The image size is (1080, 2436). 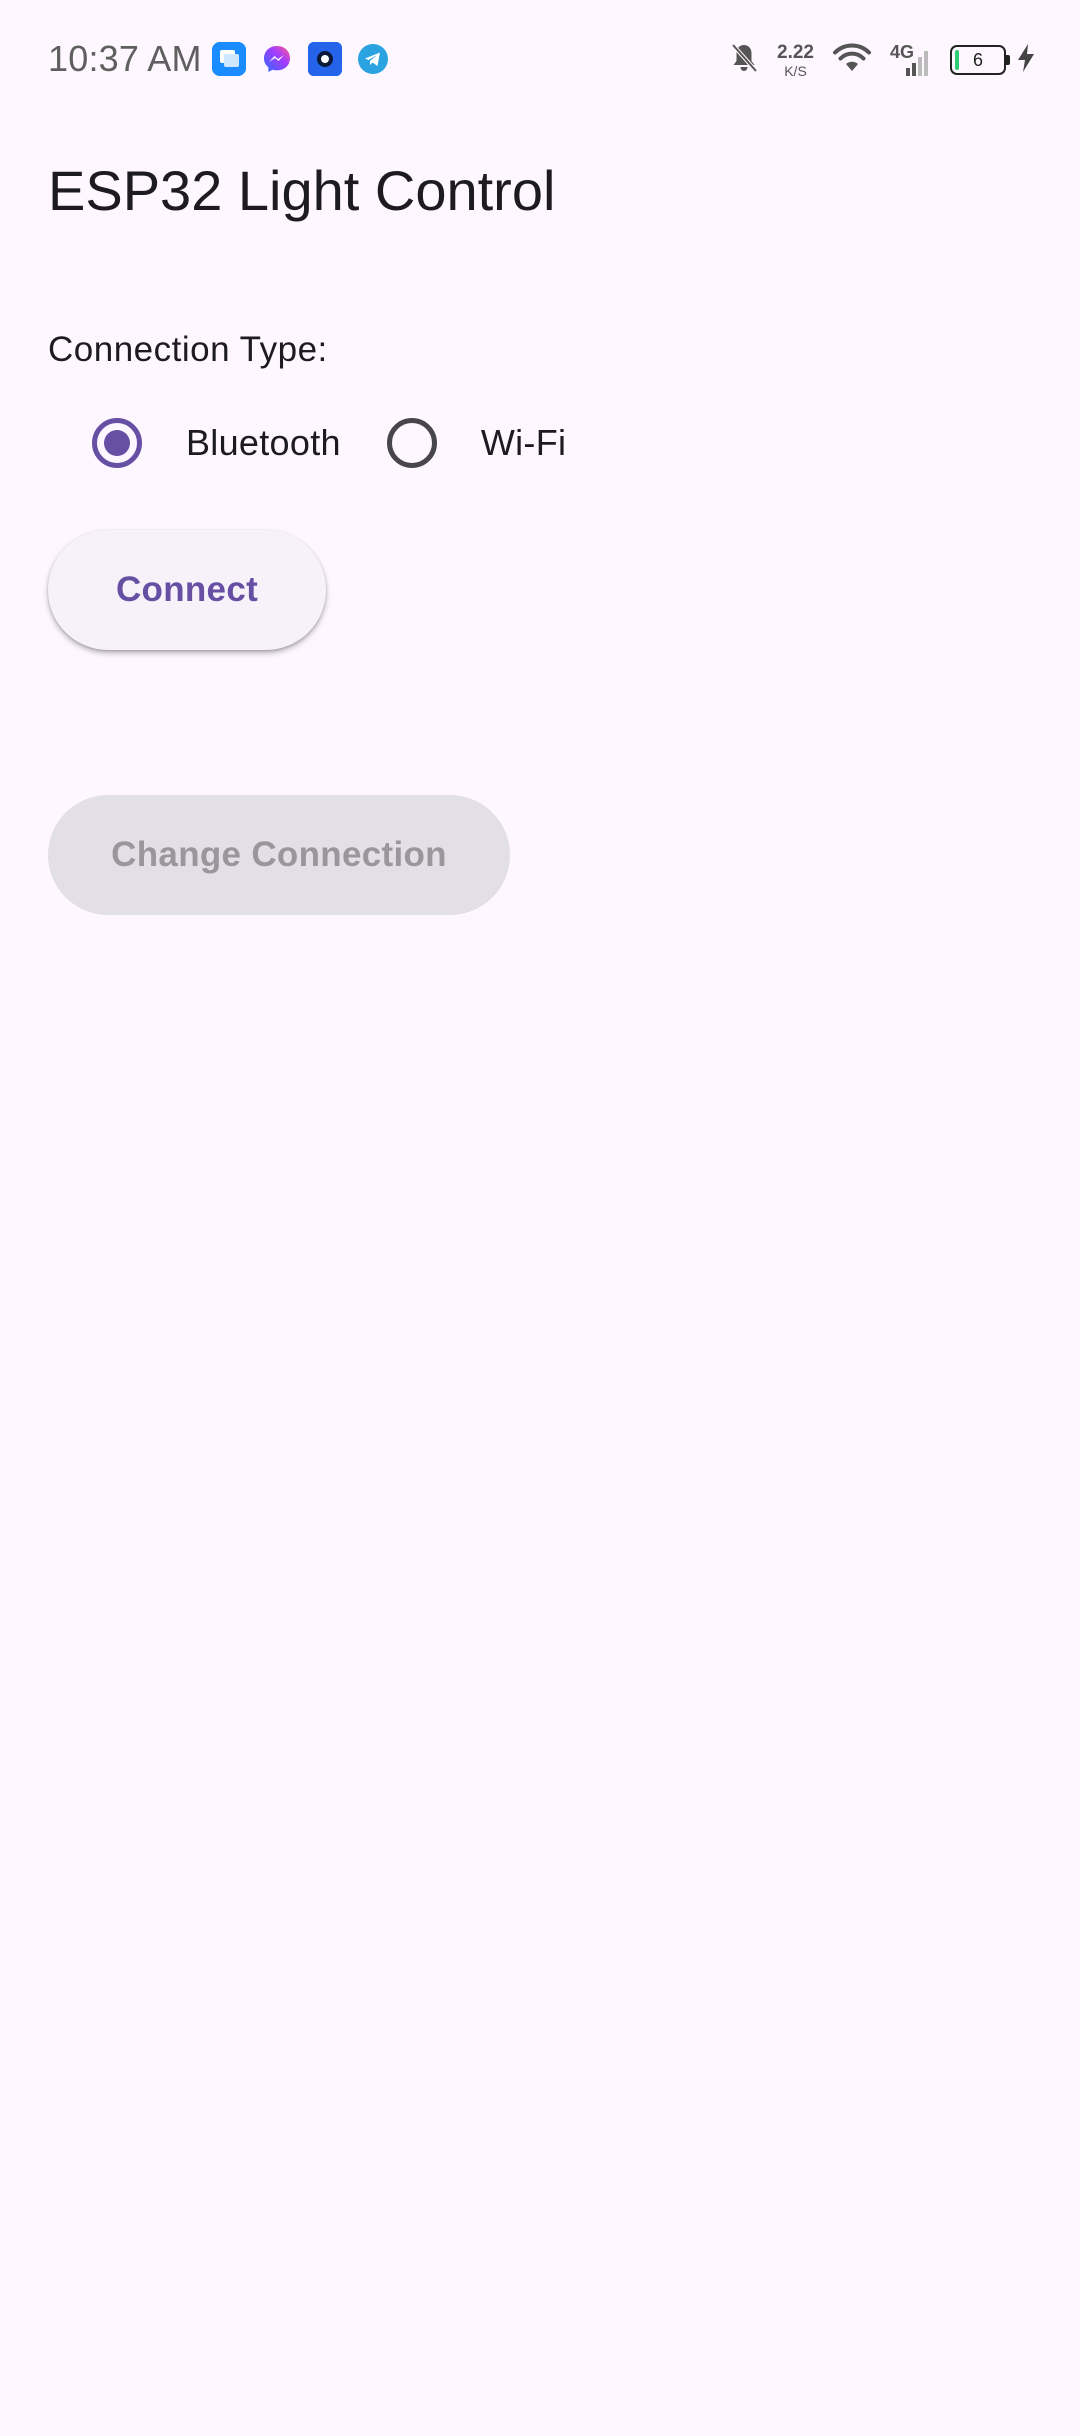 I want to click on status-time: 10:37 AM, so click(x=125, y=58).